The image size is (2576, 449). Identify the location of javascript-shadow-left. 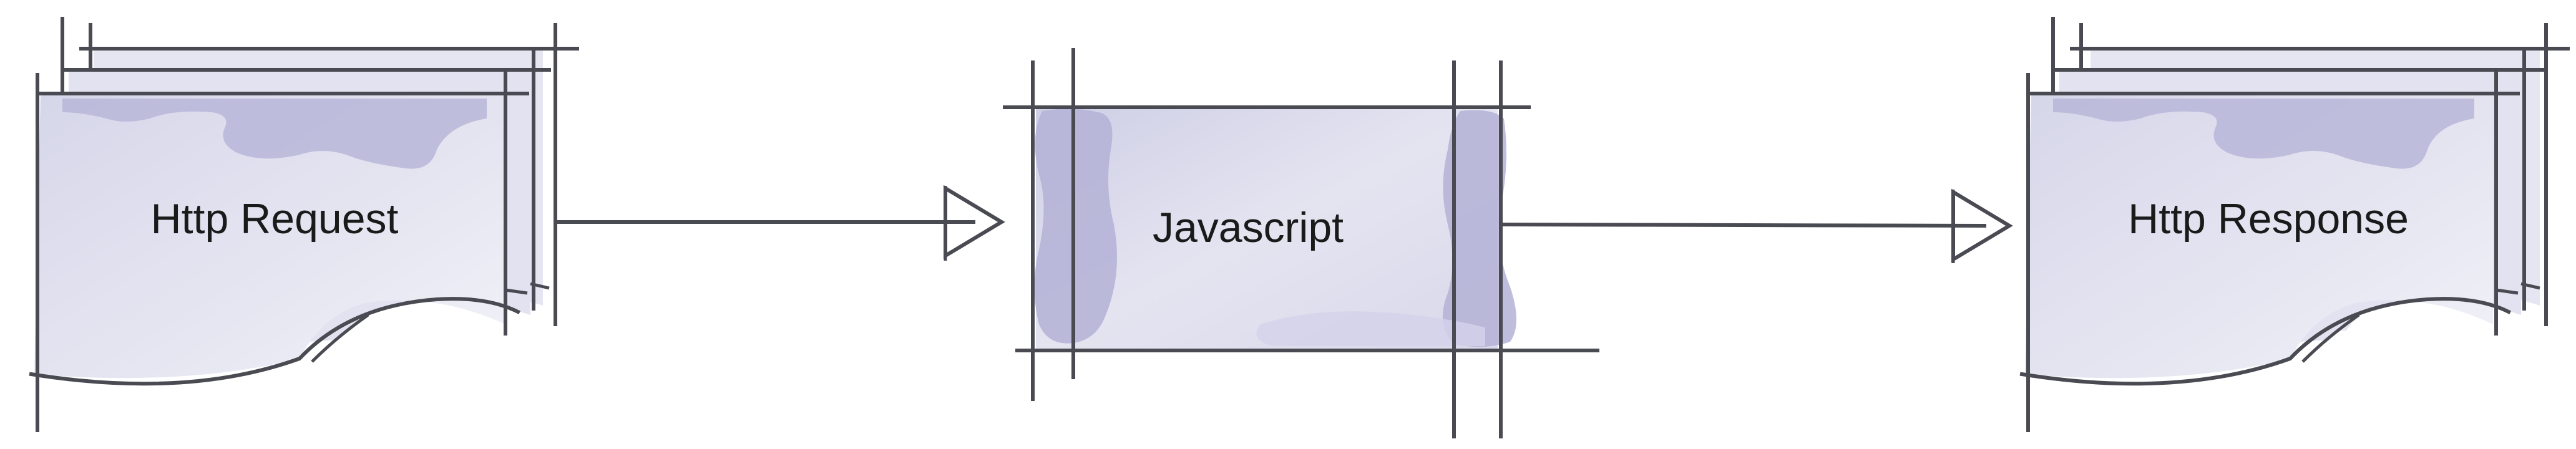
(1075, 226).